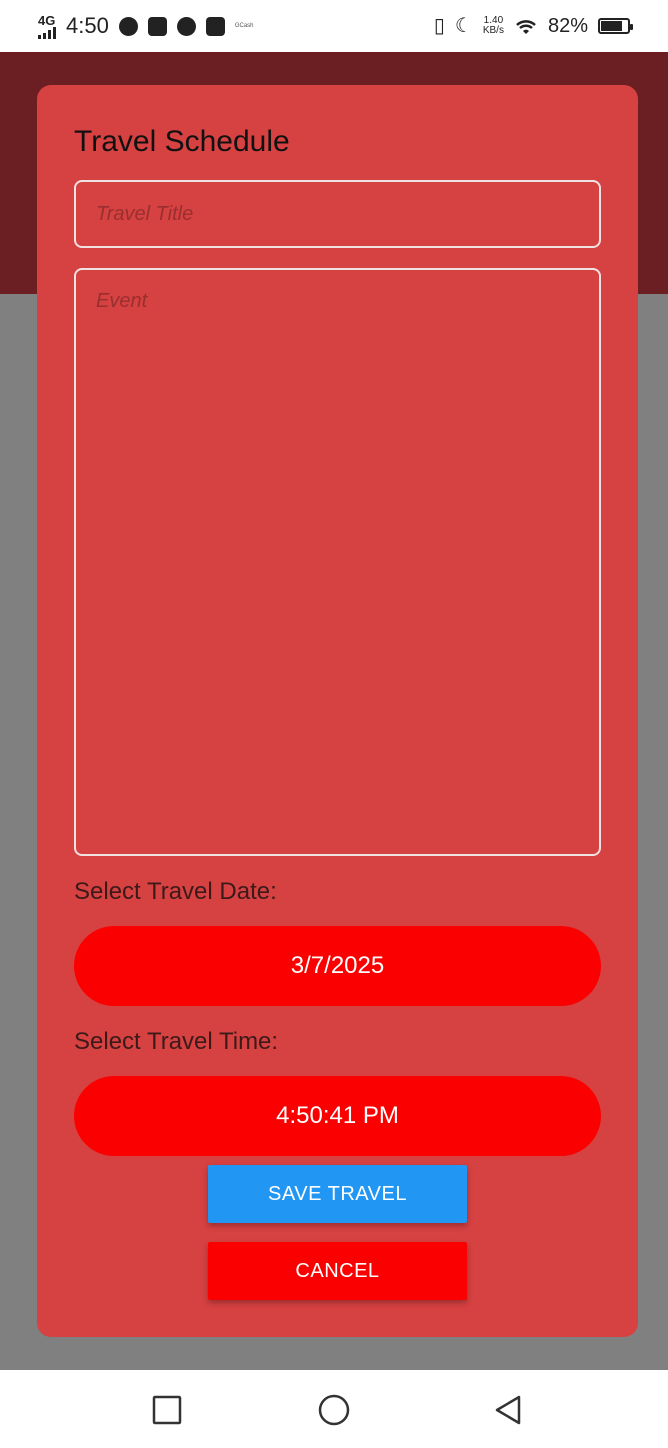 This screenshot has width=668, height=1448. I want to click on mail-icon, so click(215, 26).